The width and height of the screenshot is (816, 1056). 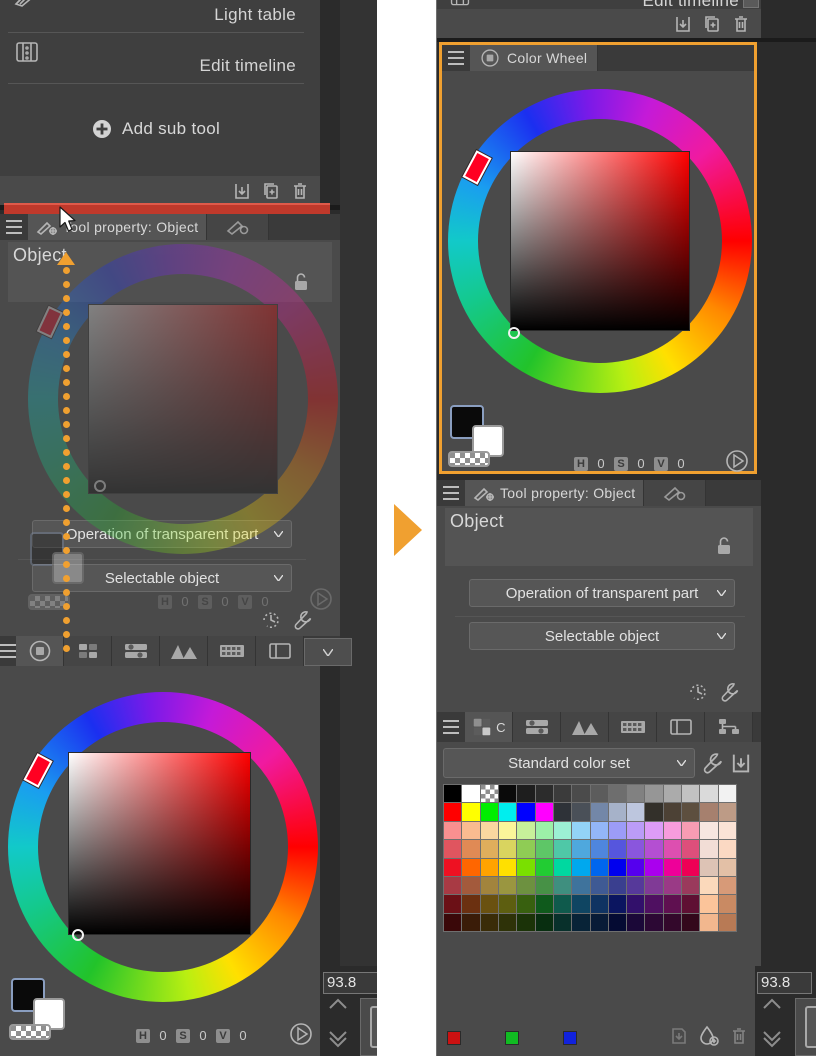 I want to click on tab-canvas, so click(x=681, y=727).